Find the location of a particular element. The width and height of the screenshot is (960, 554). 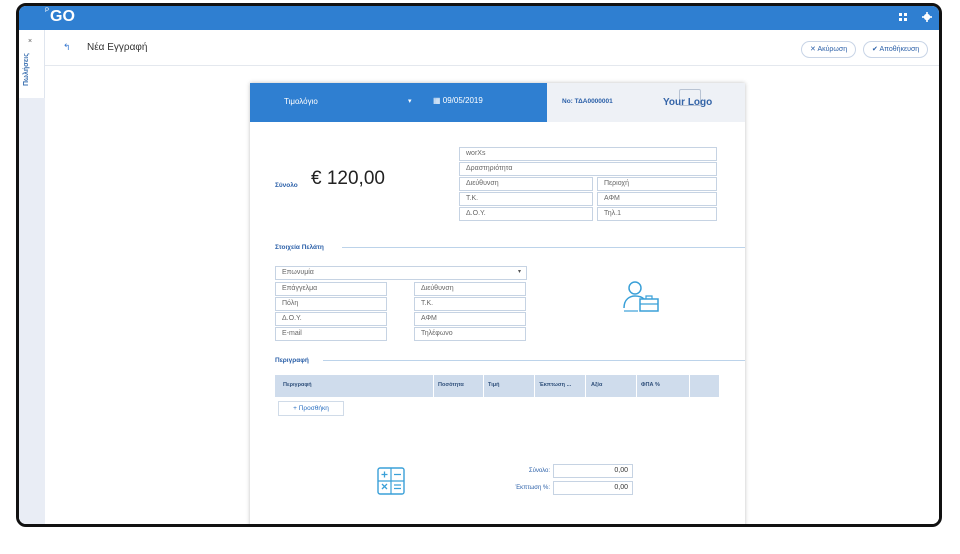

description-section-title: Περιγραφή is located at coordinates (292, 360).